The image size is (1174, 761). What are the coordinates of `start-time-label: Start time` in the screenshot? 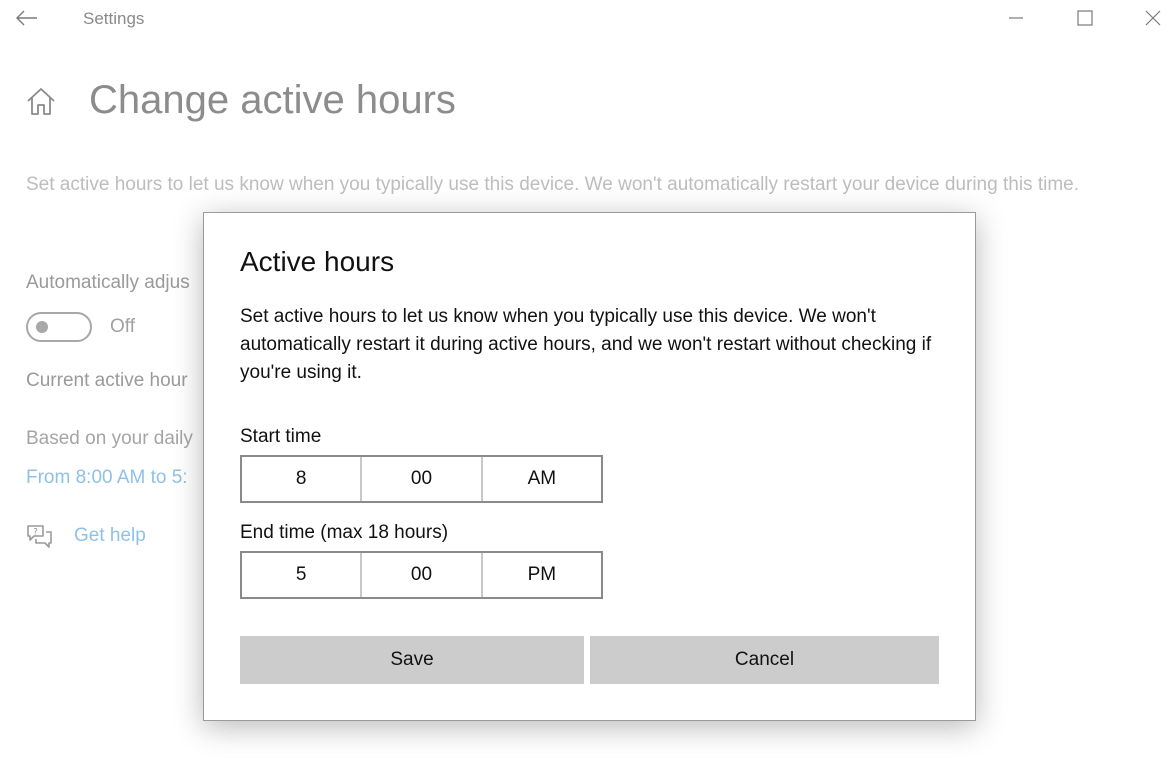 It's located at (281, 436).